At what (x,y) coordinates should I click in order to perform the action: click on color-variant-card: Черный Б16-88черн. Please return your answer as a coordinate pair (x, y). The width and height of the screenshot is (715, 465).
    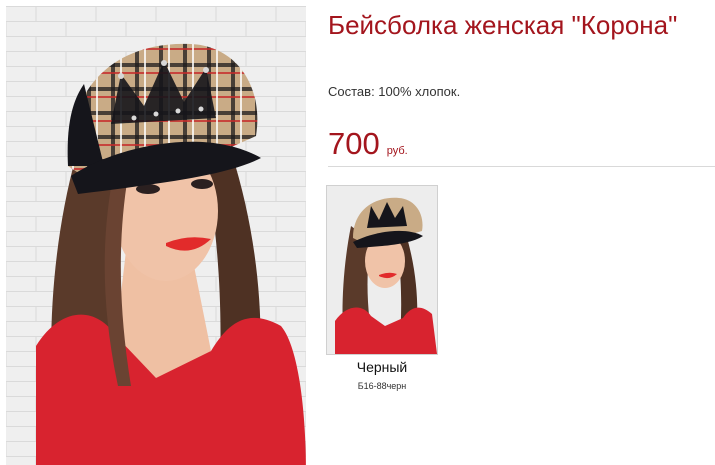
    Looking at the image, I should click on (382, 288).